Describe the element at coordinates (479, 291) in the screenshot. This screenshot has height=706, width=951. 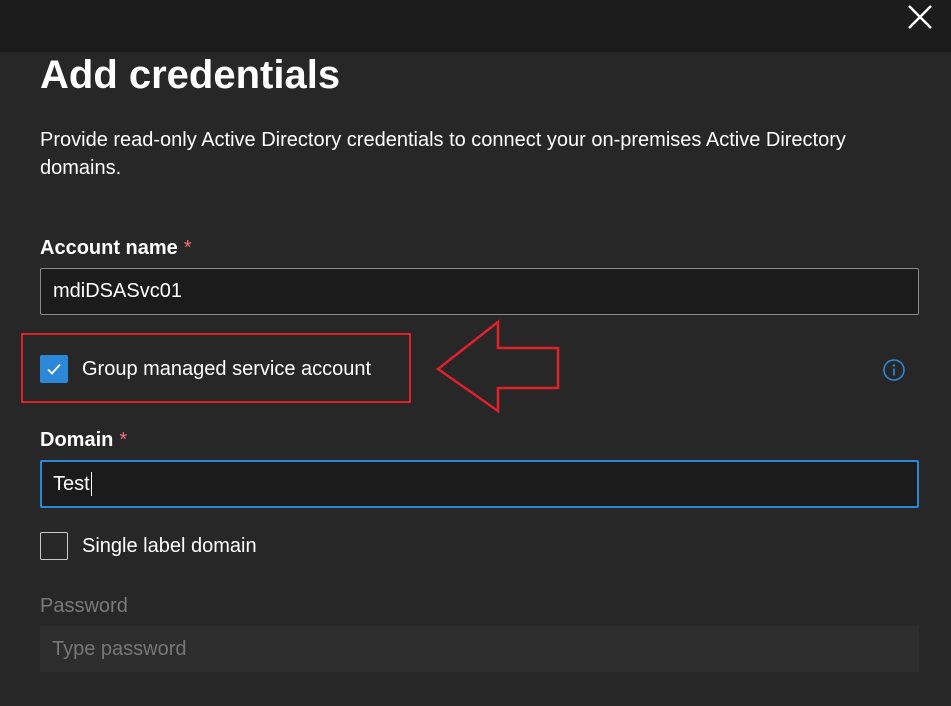
I see `account-name-input` at that location.